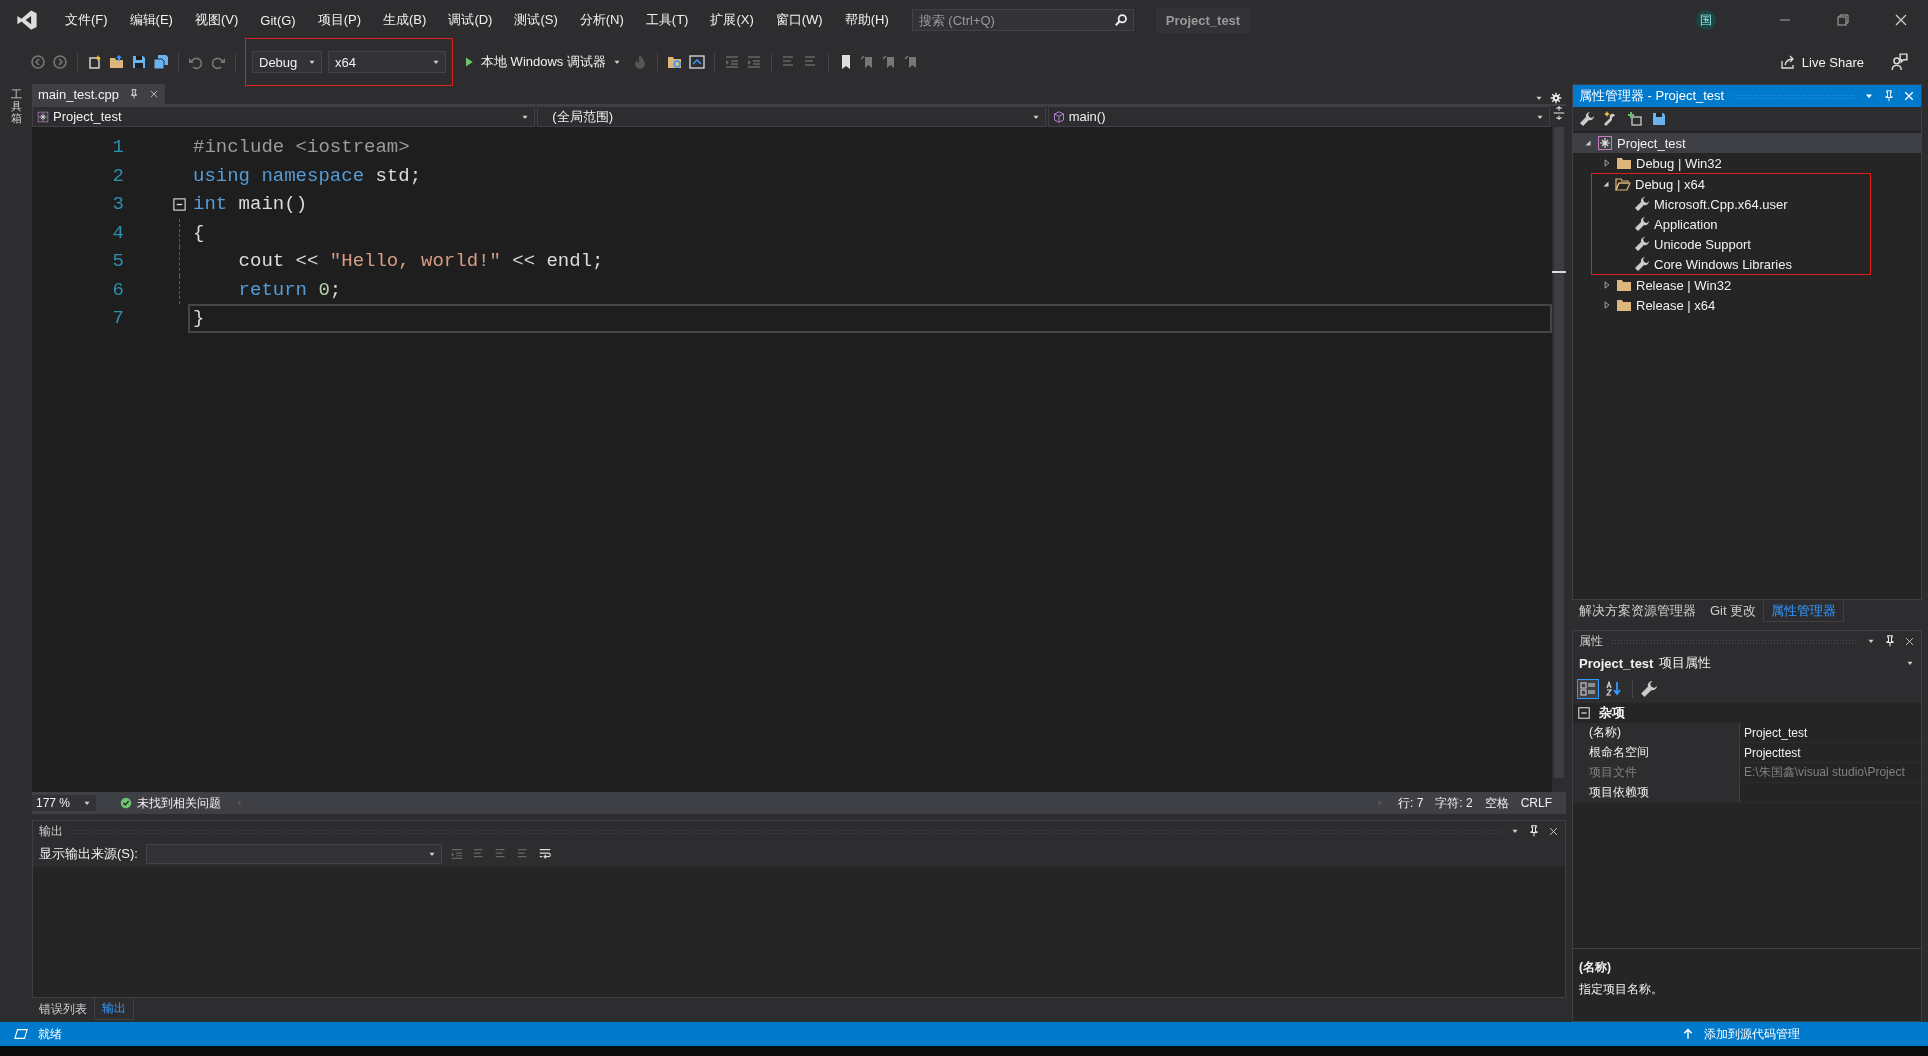 The height and width of the screenshot is (1056, 1928). What do you see at coordinates (1410, 803) in the screenshot?
I see `line-indicator: 行: 7` at bounding box center [1410, 803].